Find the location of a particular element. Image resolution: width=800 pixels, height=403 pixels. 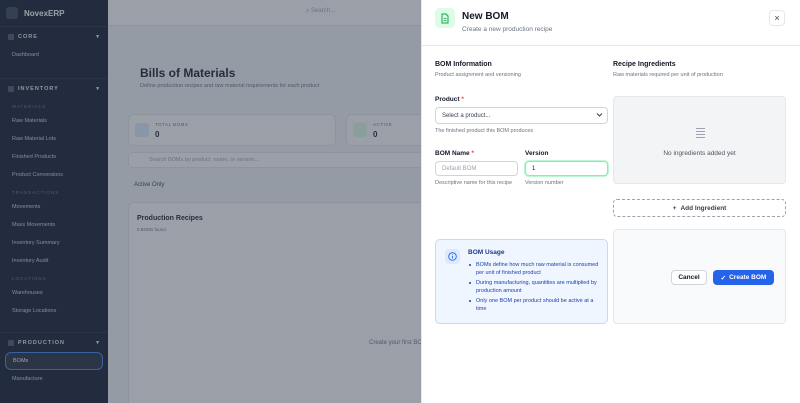

close-icon: × is located at coordinates (777, 18).